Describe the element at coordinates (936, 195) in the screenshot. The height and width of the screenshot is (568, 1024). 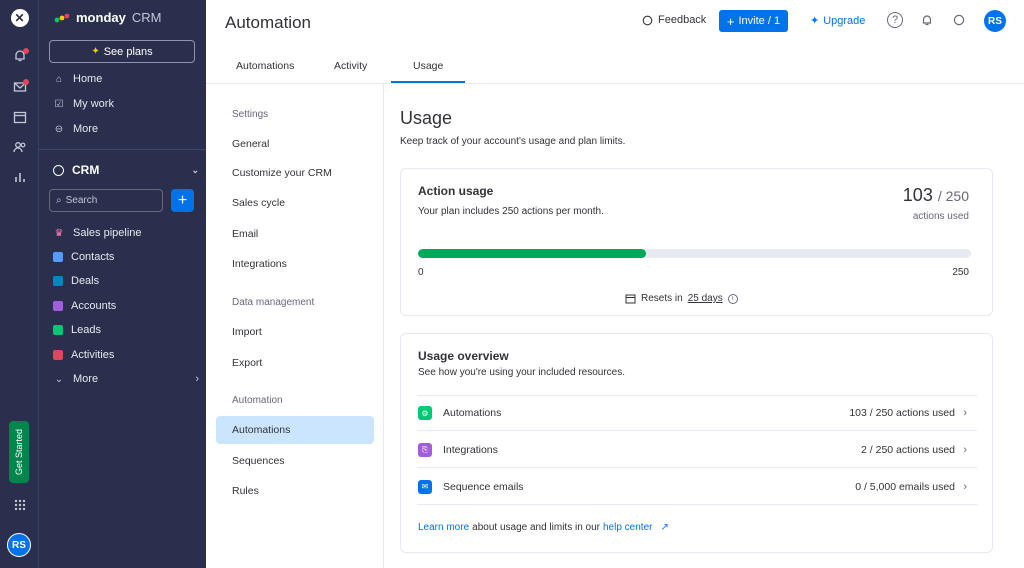
I see `usage-count: 103 / 250` at that location.